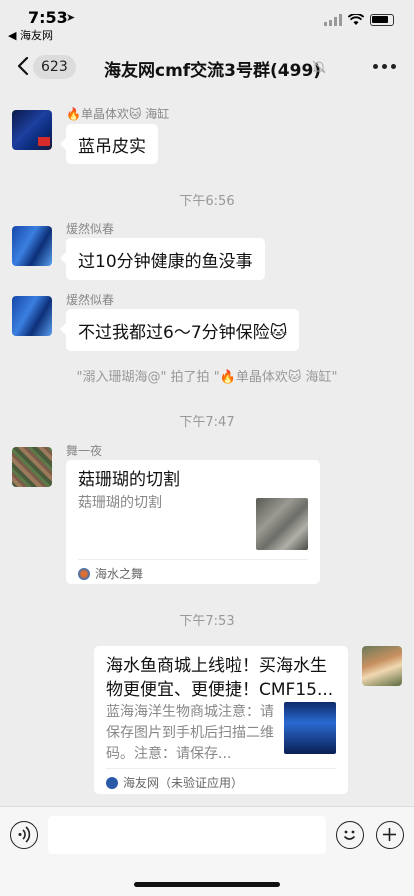  I want to click on home-indicator, so click(207, 884).